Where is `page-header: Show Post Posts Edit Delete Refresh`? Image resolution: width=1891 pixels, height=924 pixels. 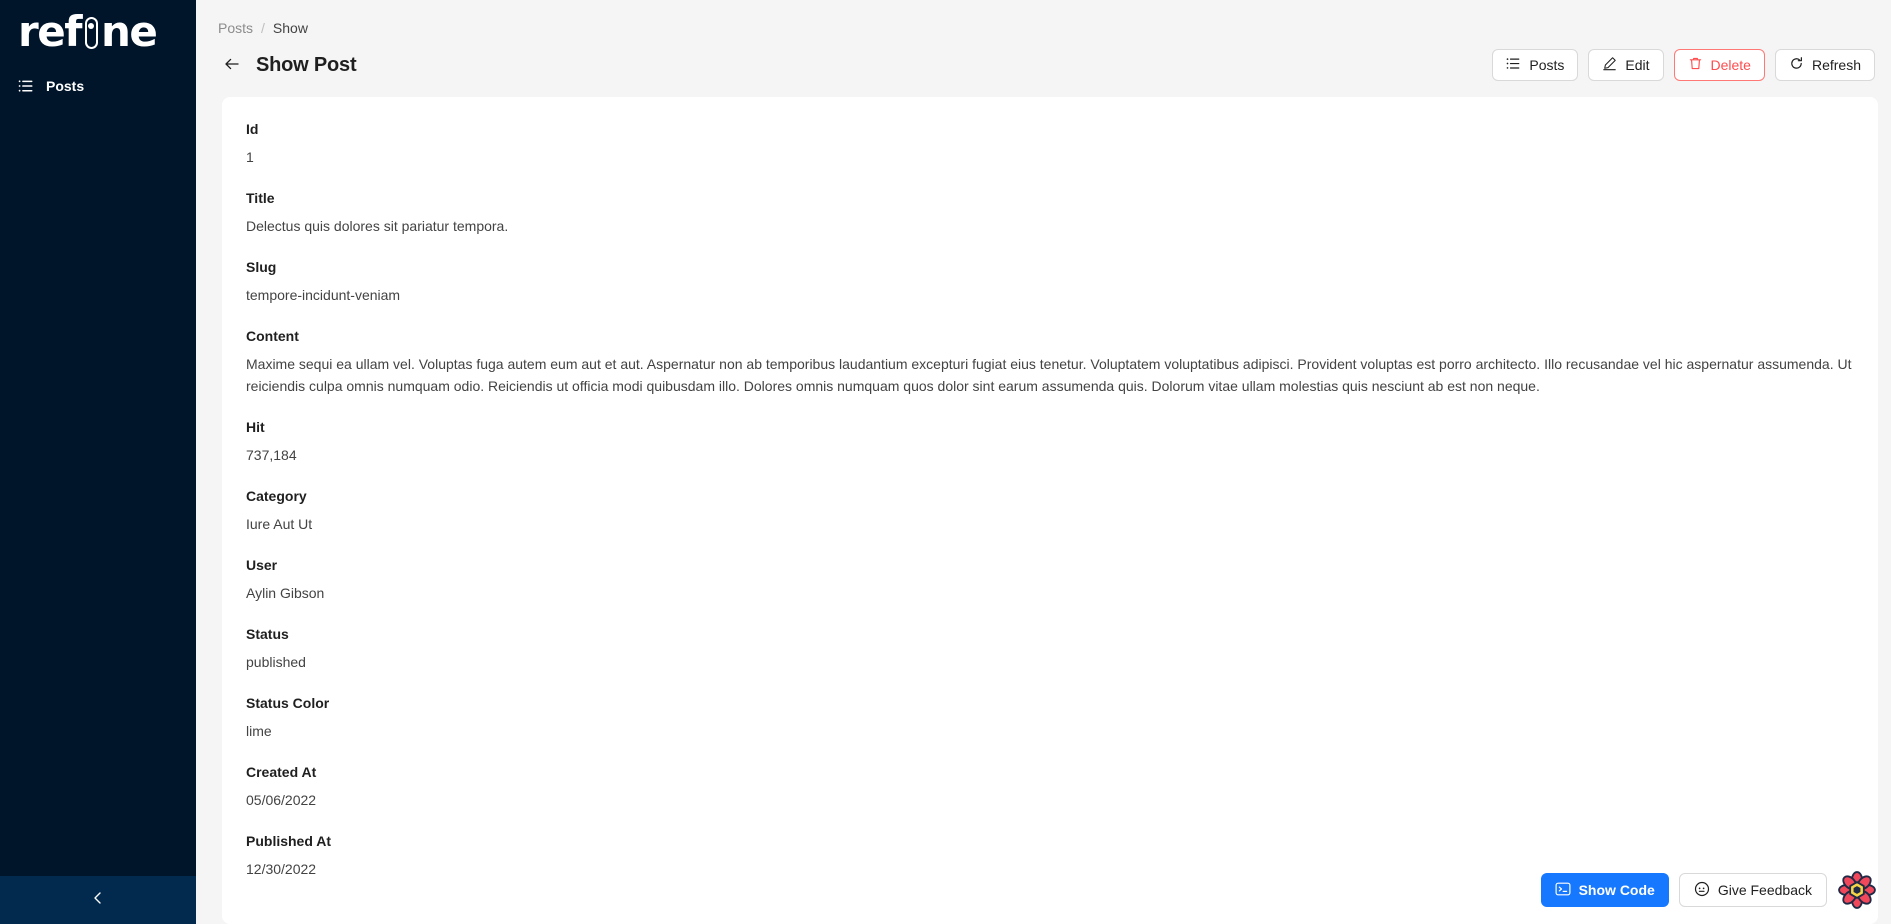 page-header: Show Post Posts Edit Delete Refresh is located at coordinates (1043, 61).